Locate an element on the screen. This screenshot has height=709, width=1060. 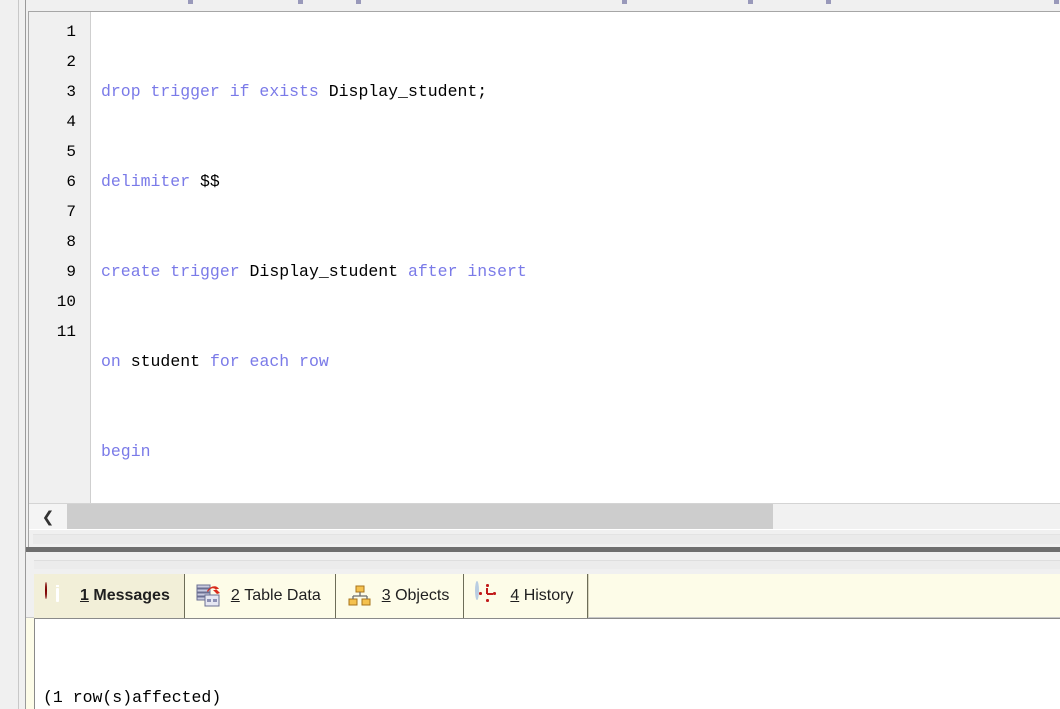
scroll-left-icon: ❮ is located at coordinates (48, 516).